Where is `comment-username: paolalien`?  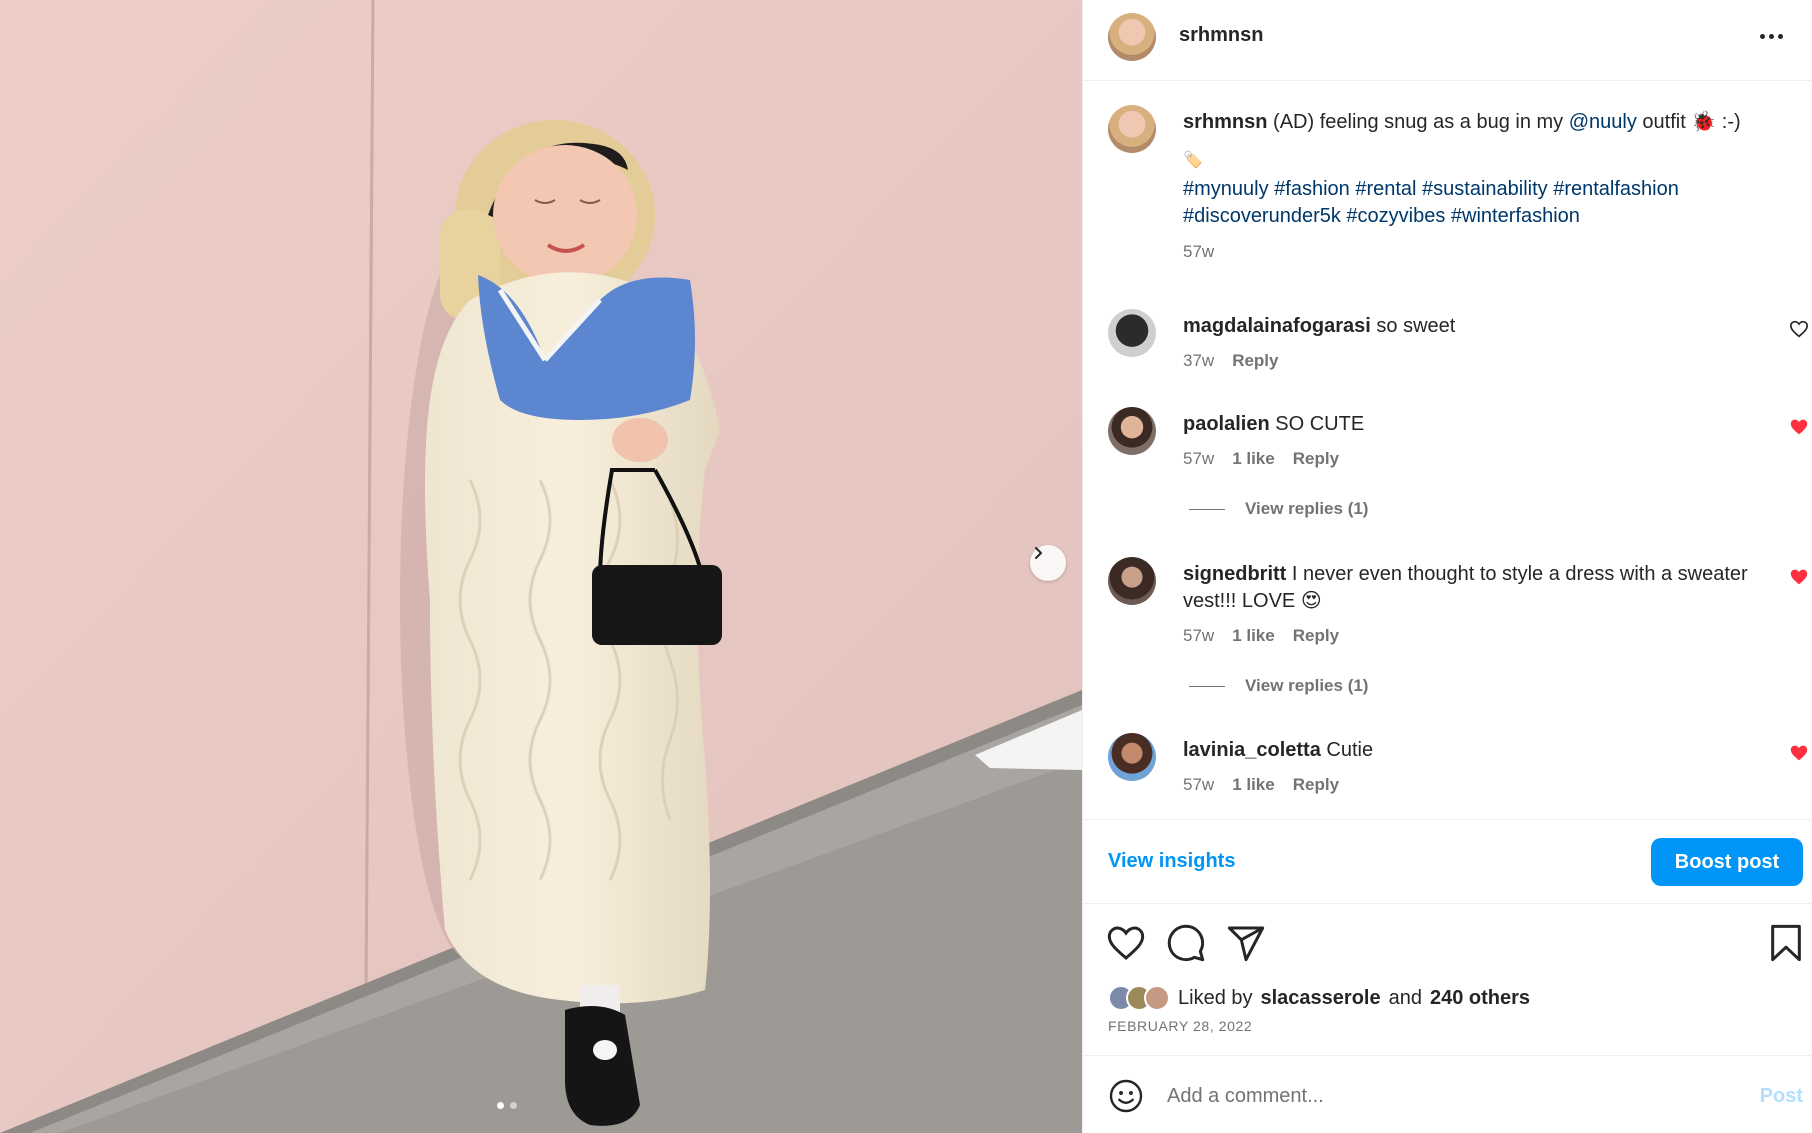 comment-username: paolalien is located at coordinates (1226, 424).